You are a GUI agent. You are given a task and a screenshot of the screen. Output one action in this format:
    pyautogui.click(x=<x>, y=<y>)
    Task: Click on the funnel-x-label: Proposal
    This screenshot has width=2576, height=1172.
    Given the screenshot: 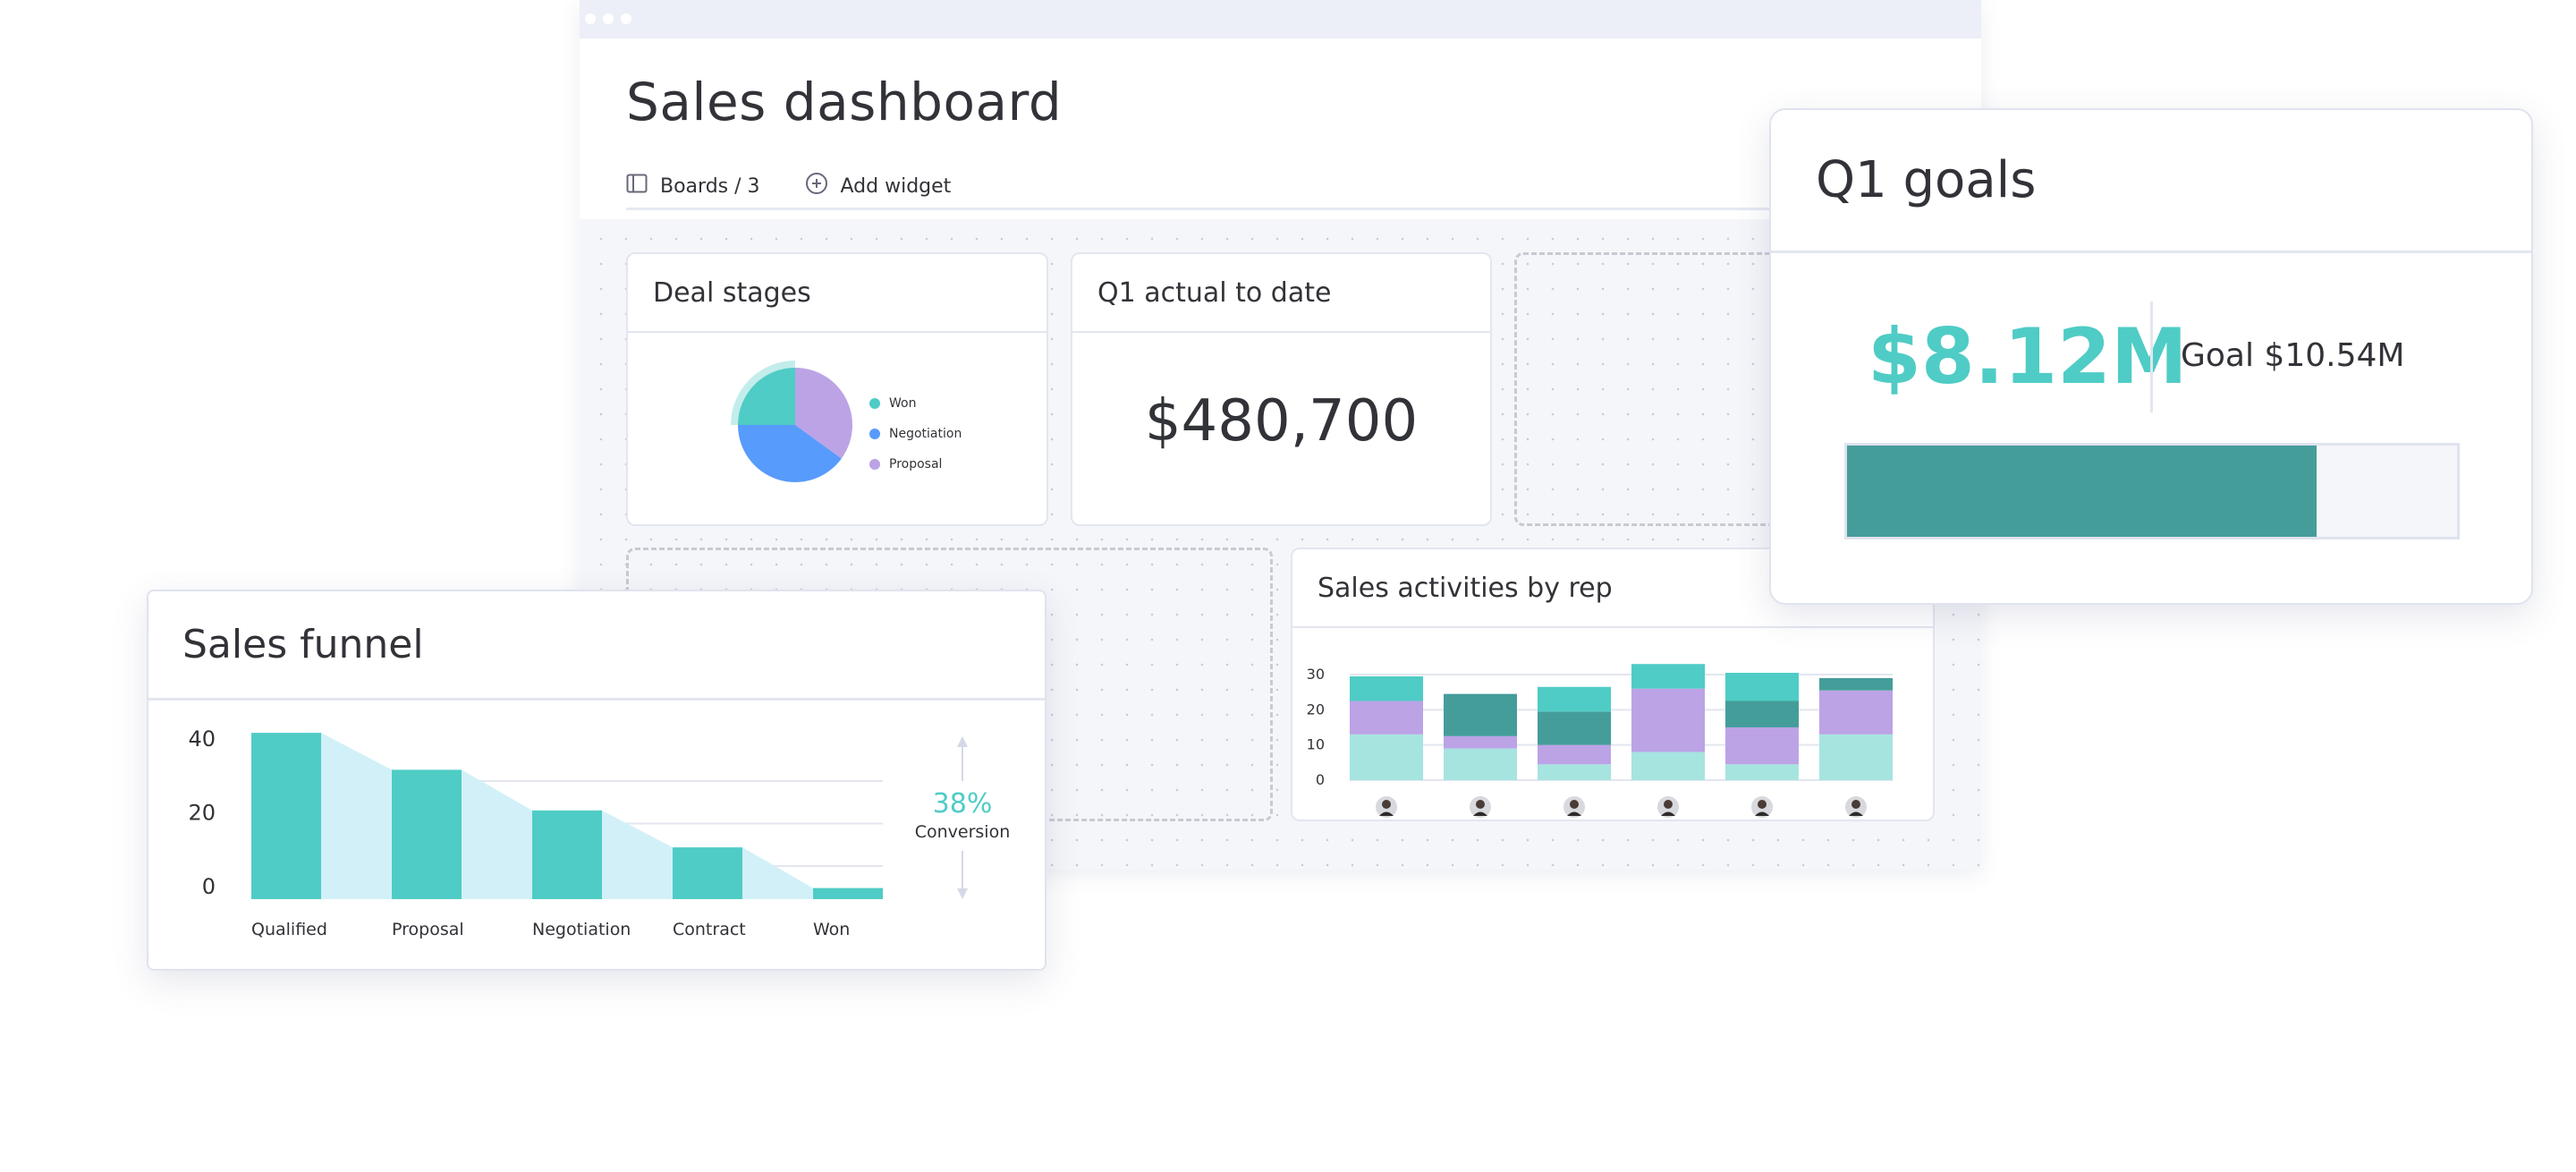 What is the action you would take?
    pyautogui.click(x=428, y=929)
    